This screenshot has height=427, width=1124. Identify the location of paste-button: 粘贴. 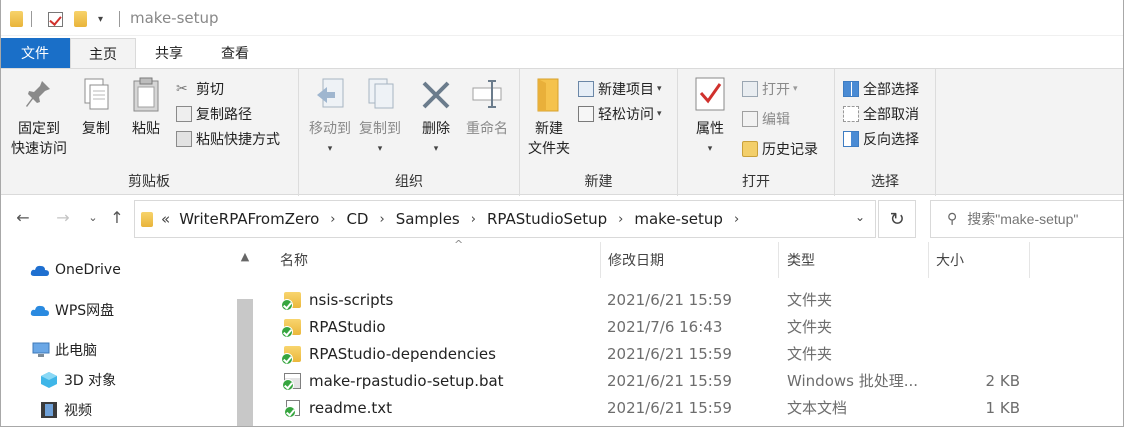
(146, 107).